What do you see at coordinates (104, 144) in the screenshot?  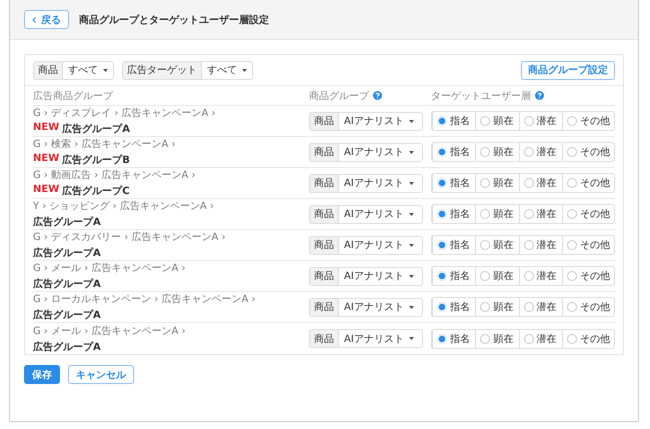 I see `breadcrumb-path: G › 検索 › 広告キャンペーンA ›` at bounding box center [104, 144].